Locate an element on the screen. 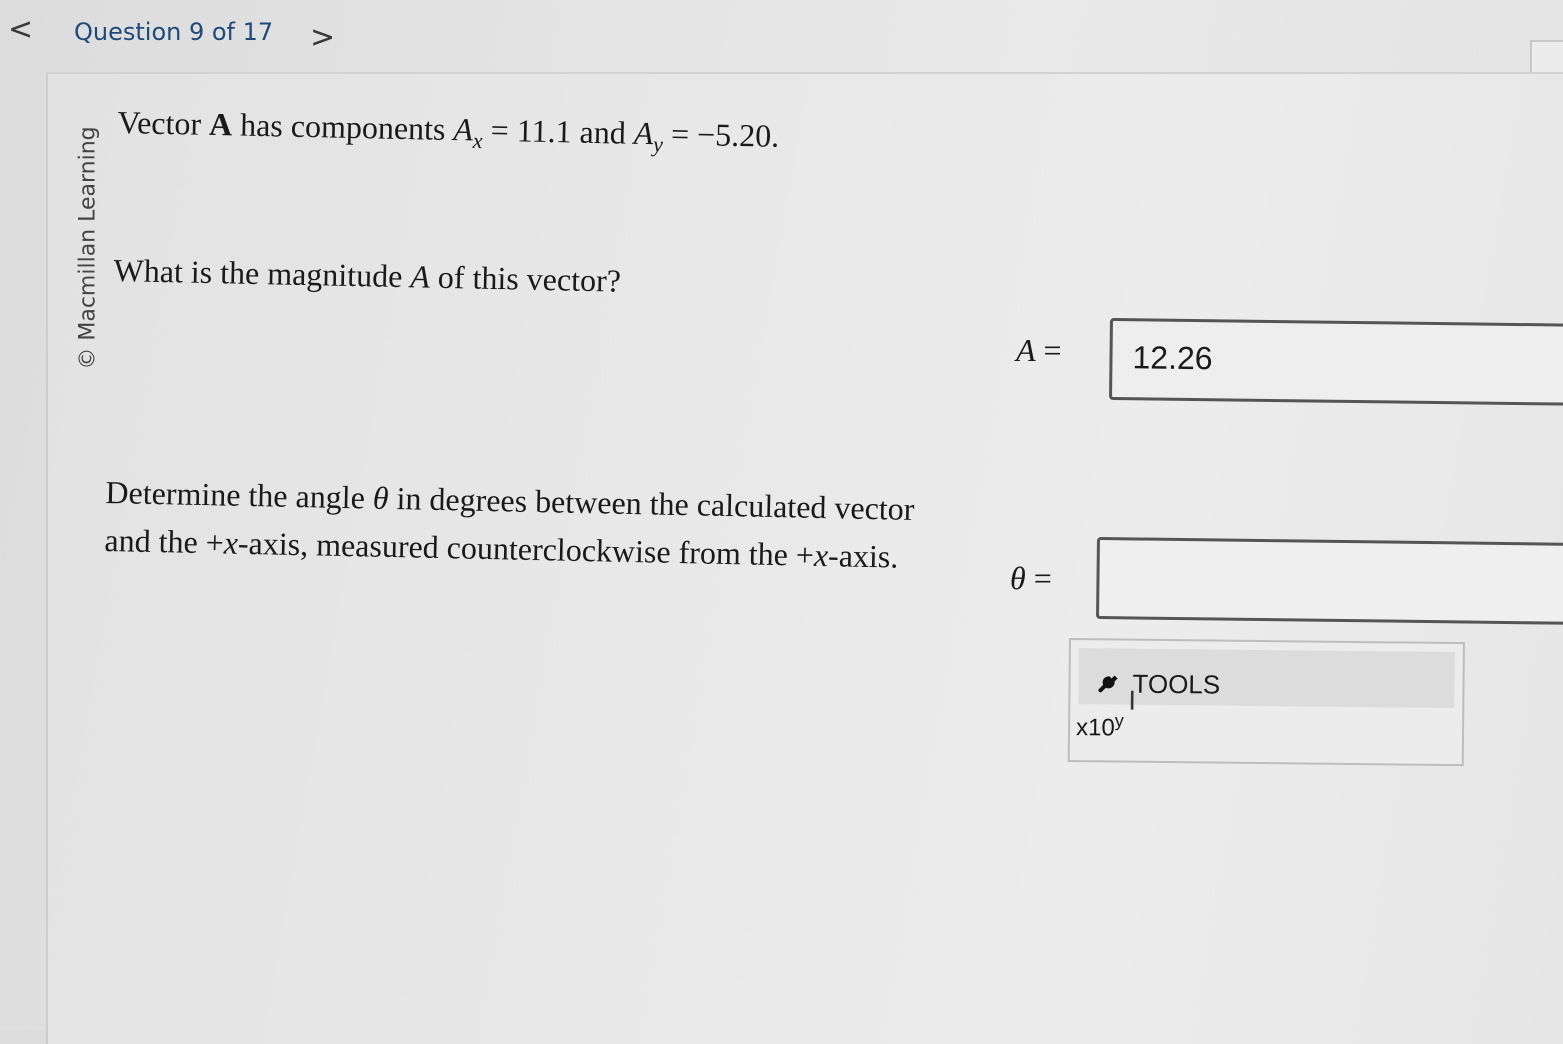 This screenshot has width=1563, height=1044. stem-prefix: Vector is located at coordinates (163, 123).